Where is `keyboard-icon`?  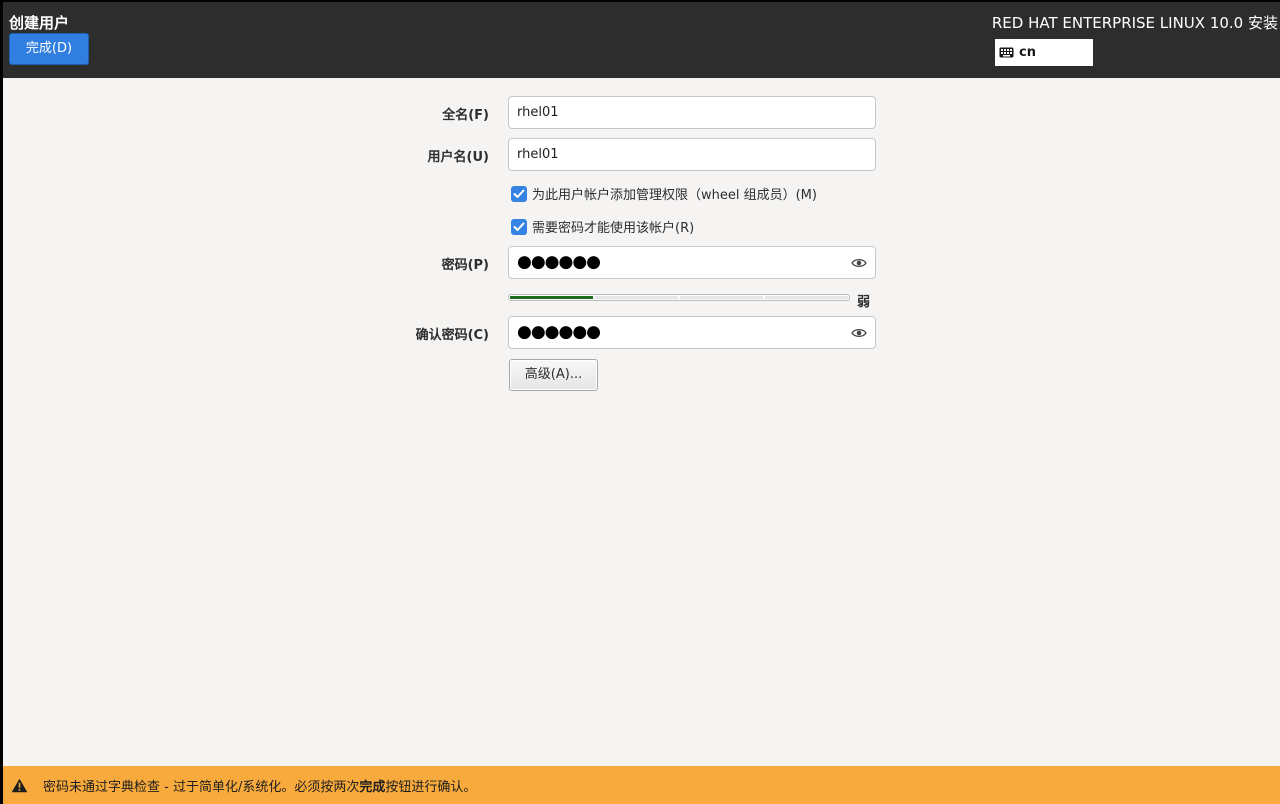
keyboard-icon is located at coordinates (1006, 52).